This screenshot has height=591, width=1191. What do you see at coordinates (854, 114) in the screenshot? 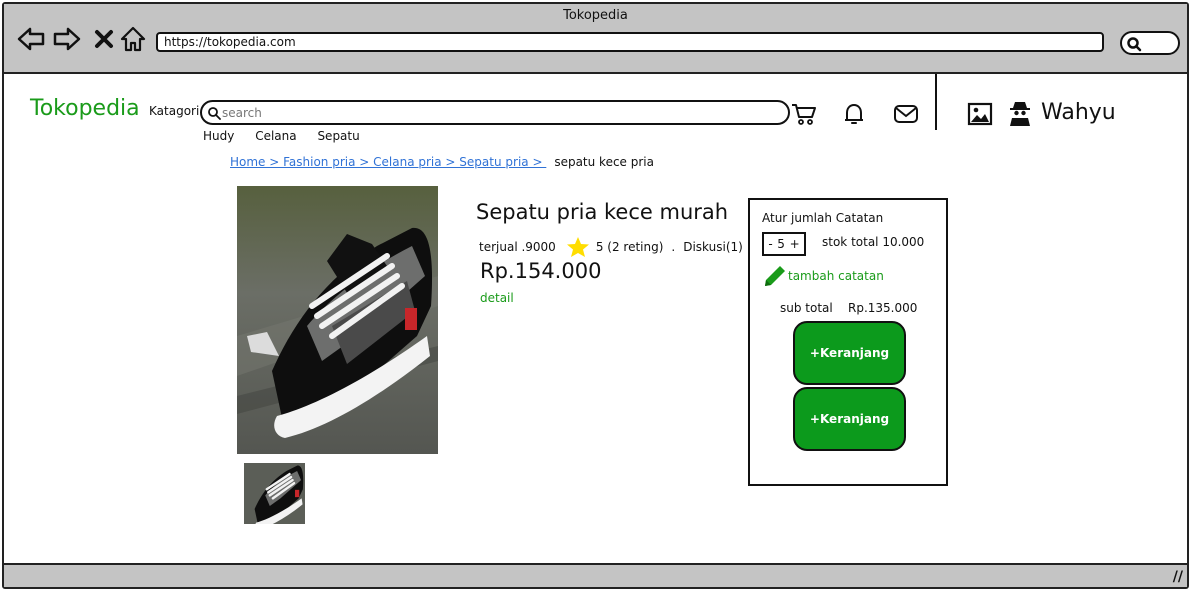
I see `bell-icon` at bounding box center [854, 114].